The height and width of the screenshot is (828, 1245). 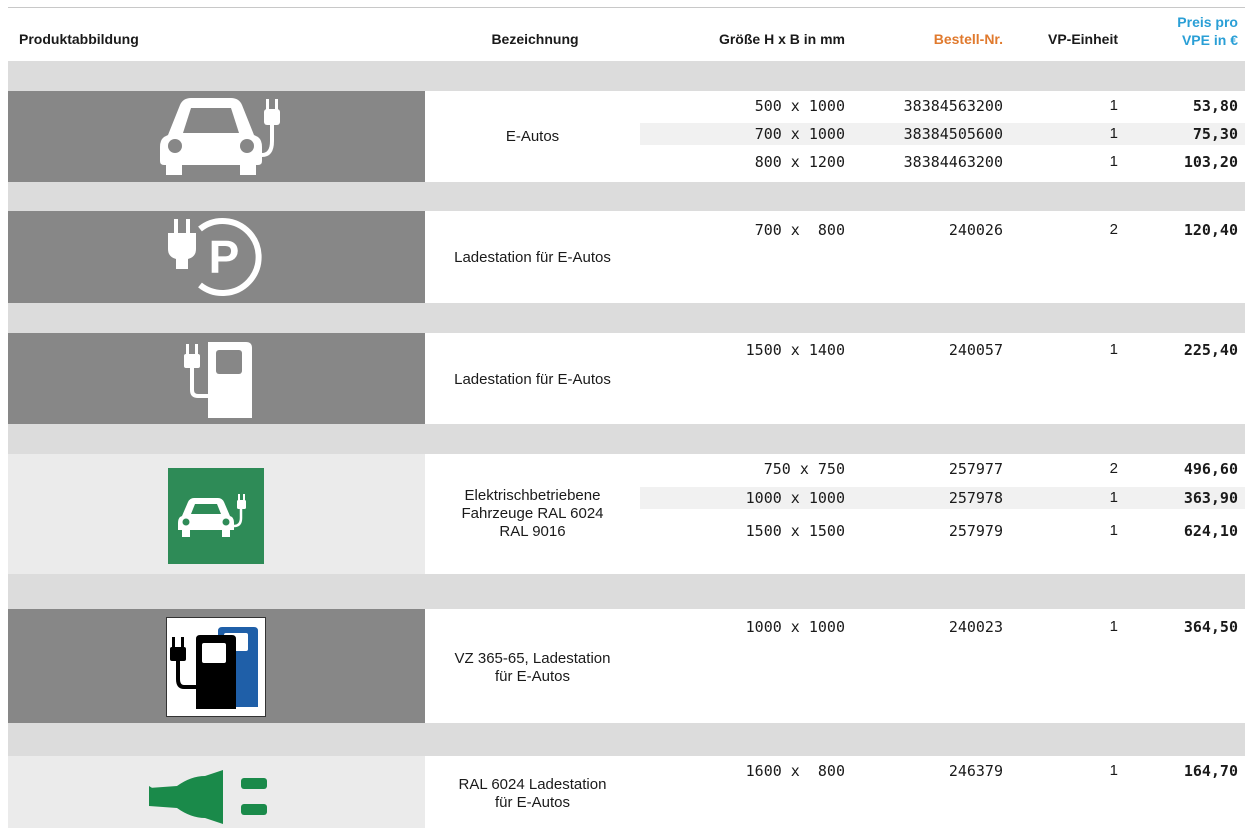 I want to click on price-cell: 496,60, so click(x=1210, y=469).